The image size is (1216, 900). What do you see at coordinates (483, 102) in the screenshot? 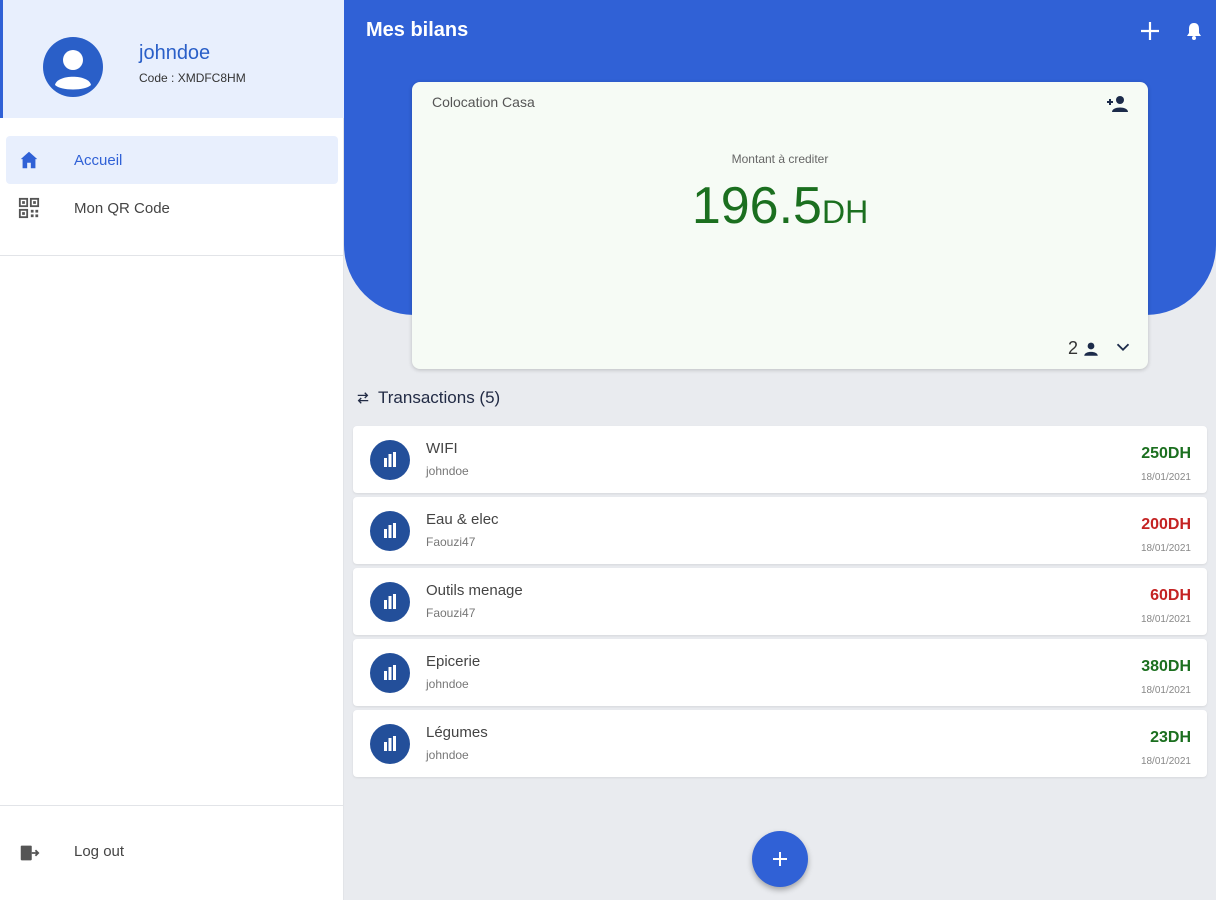
I see `card-title: Colocation Casa` at bounding box center [483, 102].